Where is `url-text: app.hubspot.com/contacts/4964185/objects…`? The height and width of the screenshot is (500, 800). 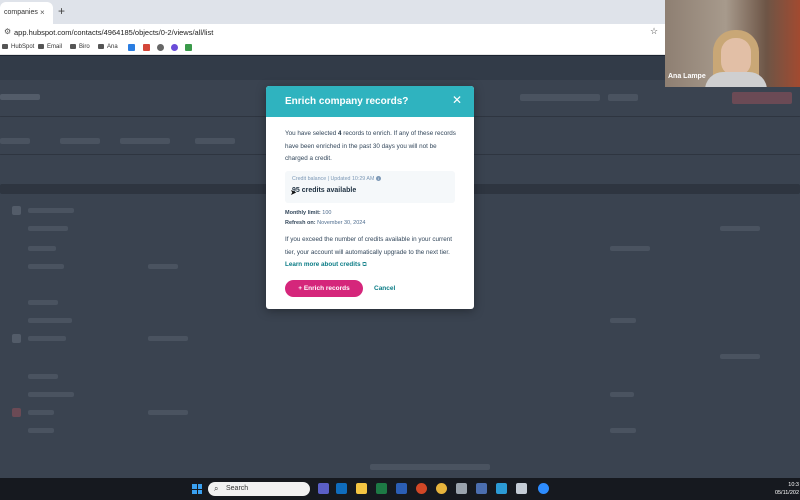 url-text: app.hubspot.com/contacts/4964185/objects… is located at coordinates (113, 32).